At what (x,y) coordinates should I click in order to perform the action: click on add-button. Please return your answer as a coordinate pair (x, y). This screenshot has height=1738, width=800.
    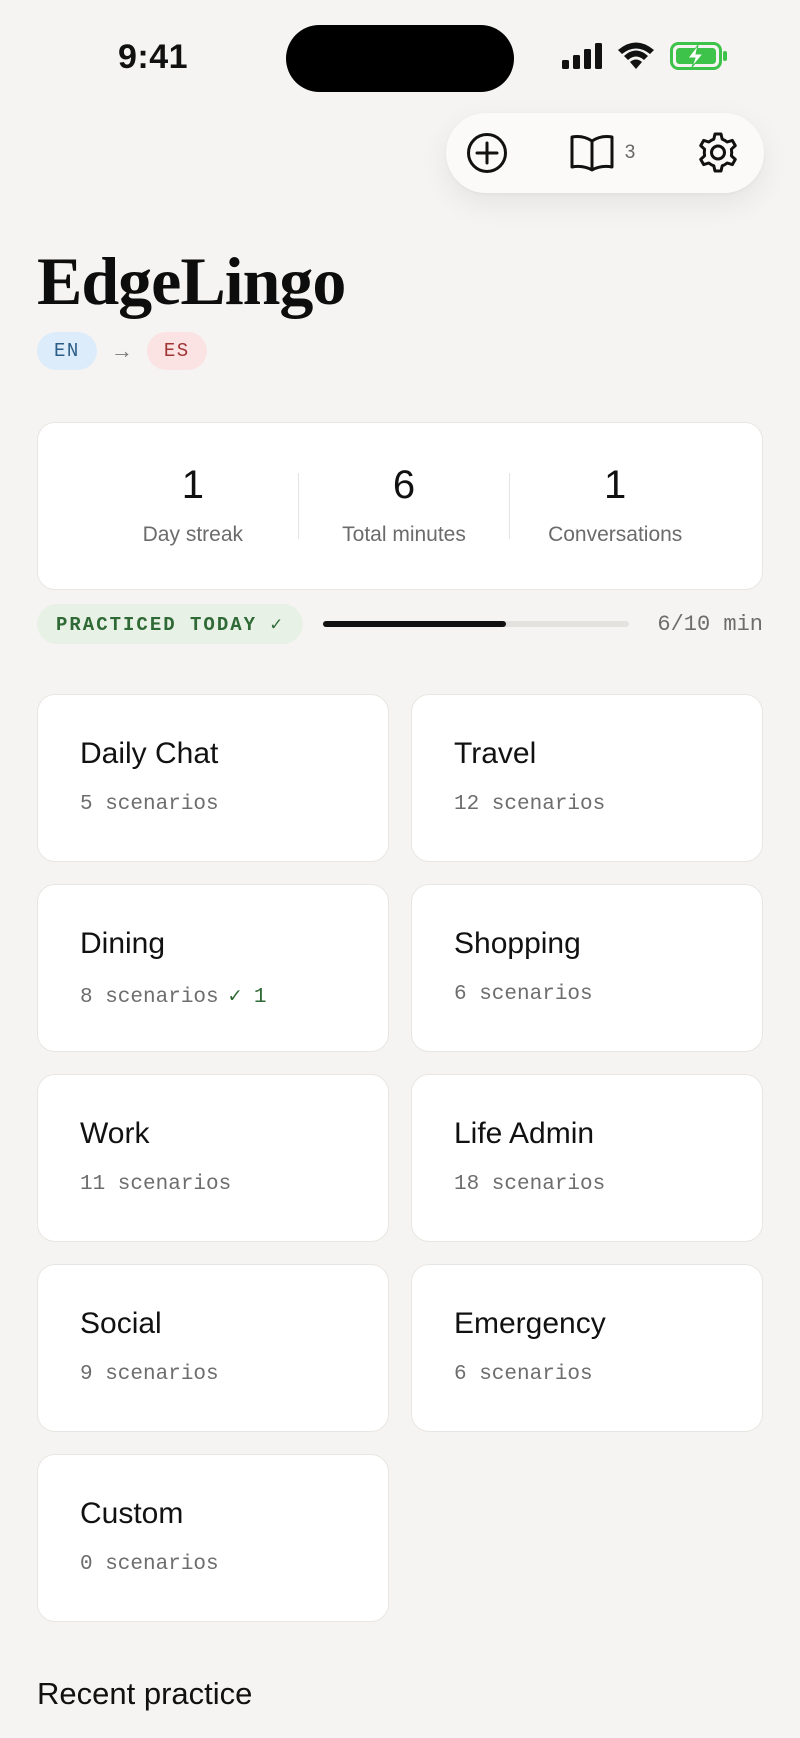
    Looking at the image, I should click on (487, 153).